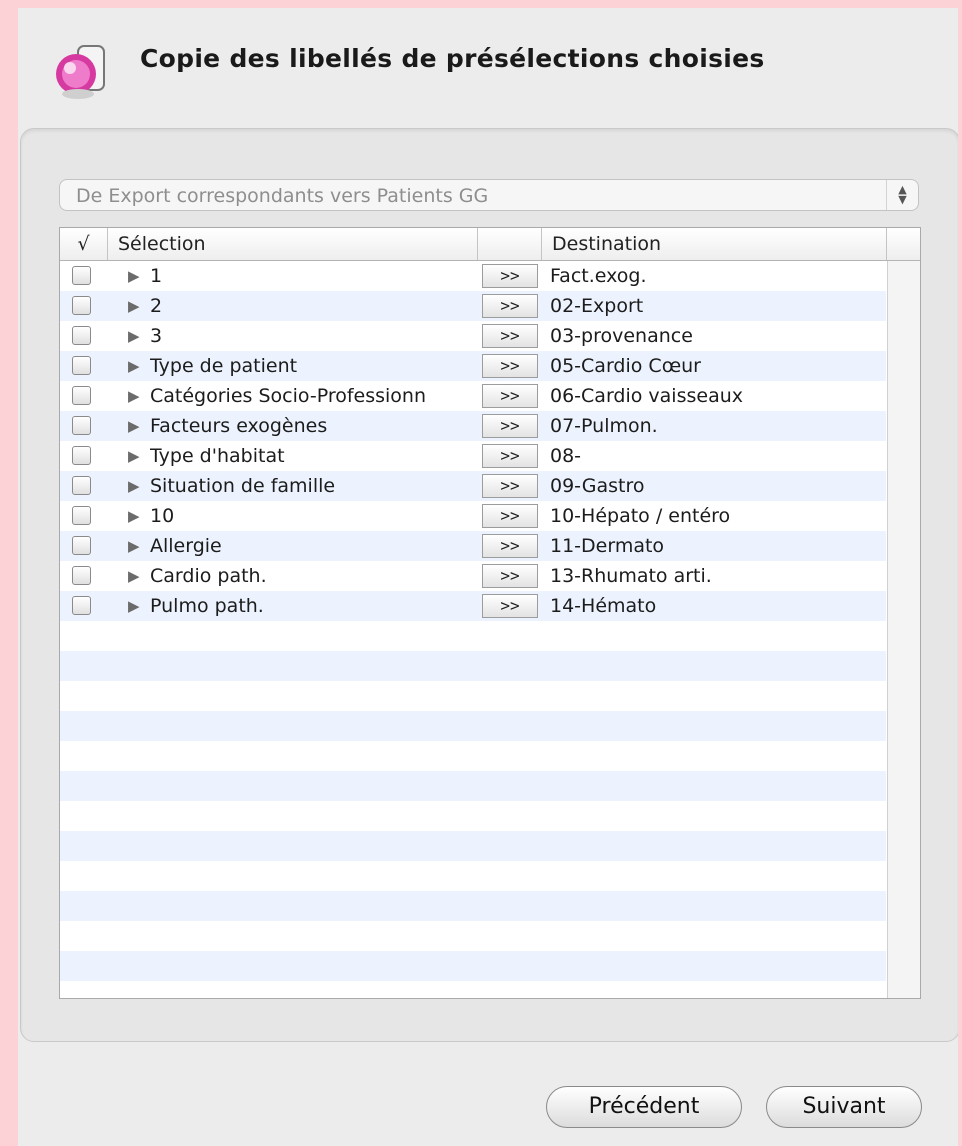 The width and height of the screenshot is (962, 1146). Describe the element at coordinates (186, 546) in the screenshot. I see `selection-label: Allergie` at that location.